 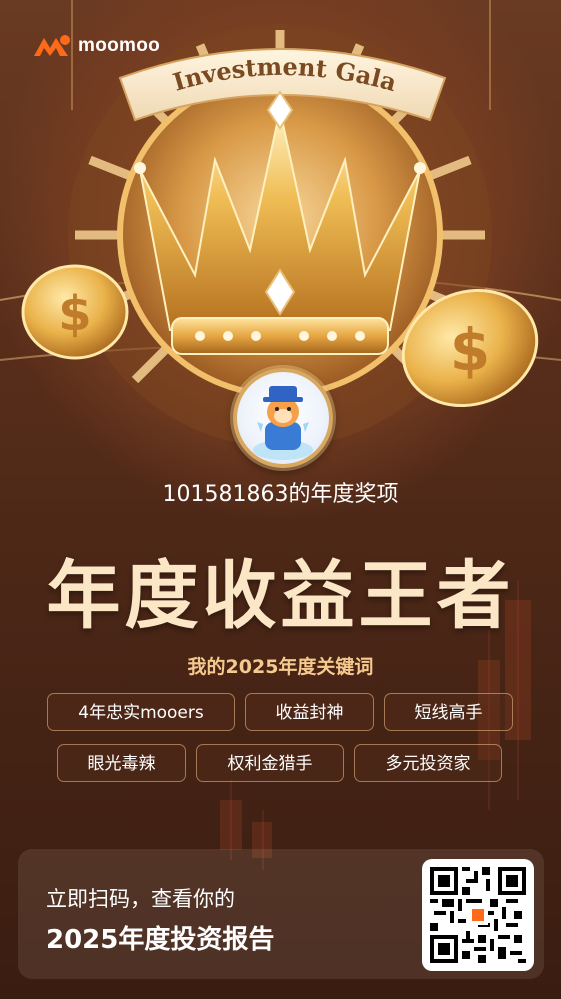 I want to click on keyword-tag: 收益封神, so click(x=309, y=712).